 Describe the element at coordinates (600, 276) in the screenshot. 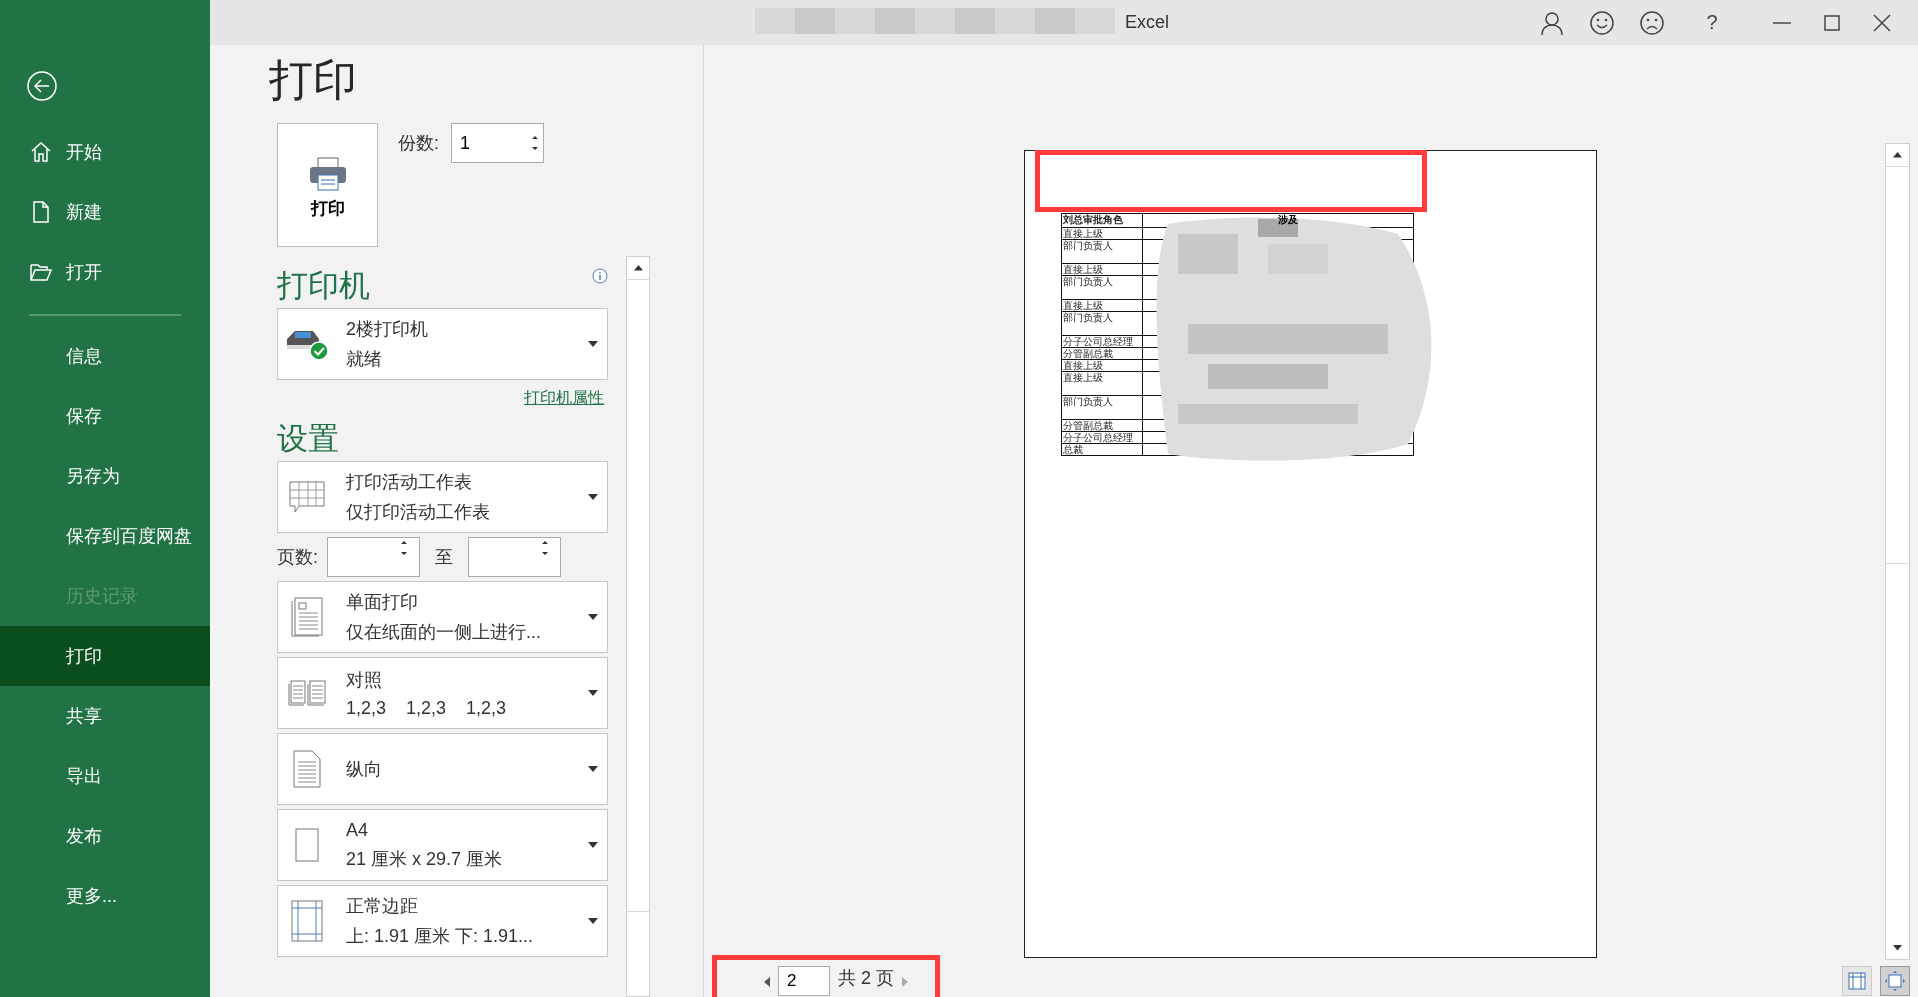

I see `info-icon` at that location.